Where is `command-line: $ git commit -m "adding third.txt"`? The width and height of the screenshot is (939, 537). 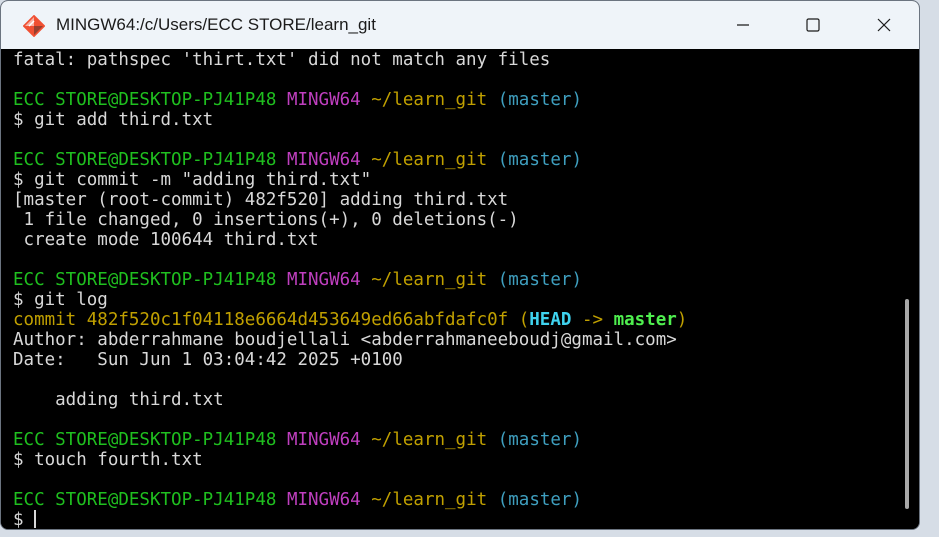
command-line: $ git commit -m "adding third.txt" is located at coordinates (192, 180).